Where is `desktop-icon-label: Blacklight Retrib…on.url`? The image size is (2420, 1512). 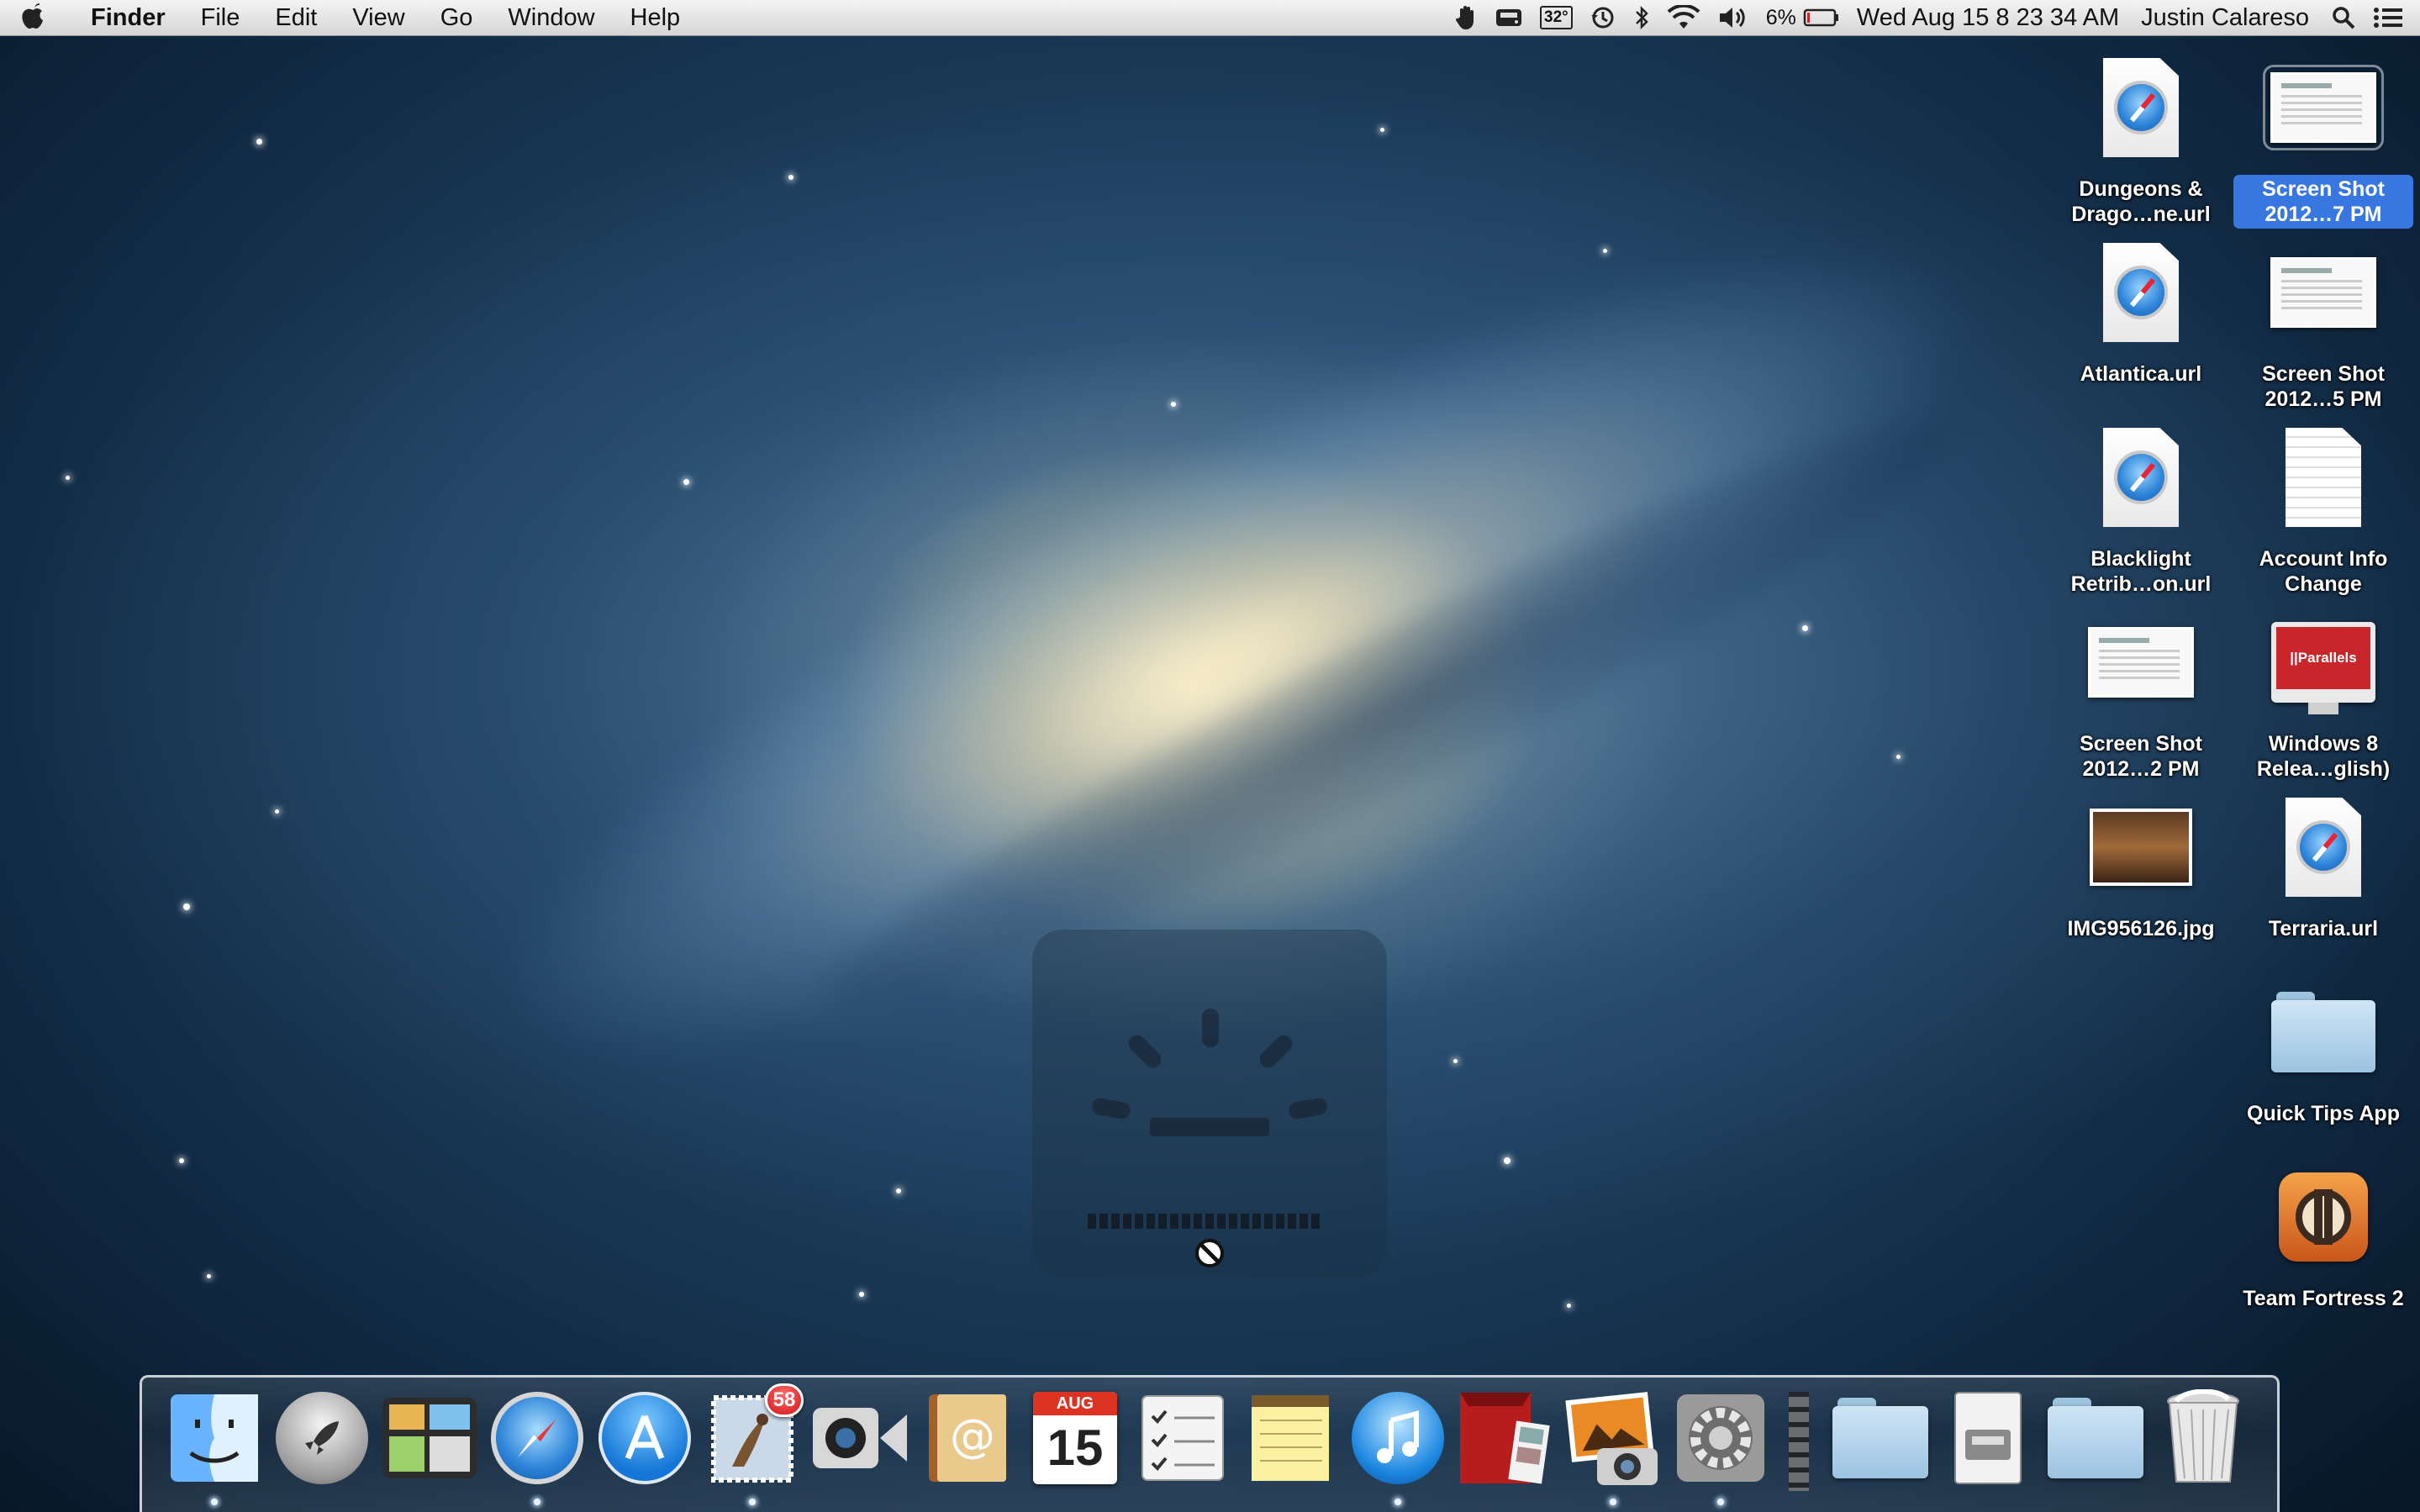
desktop-icon-label: Blacklight Retrib…on.url is located at coordinates (2141, 572).